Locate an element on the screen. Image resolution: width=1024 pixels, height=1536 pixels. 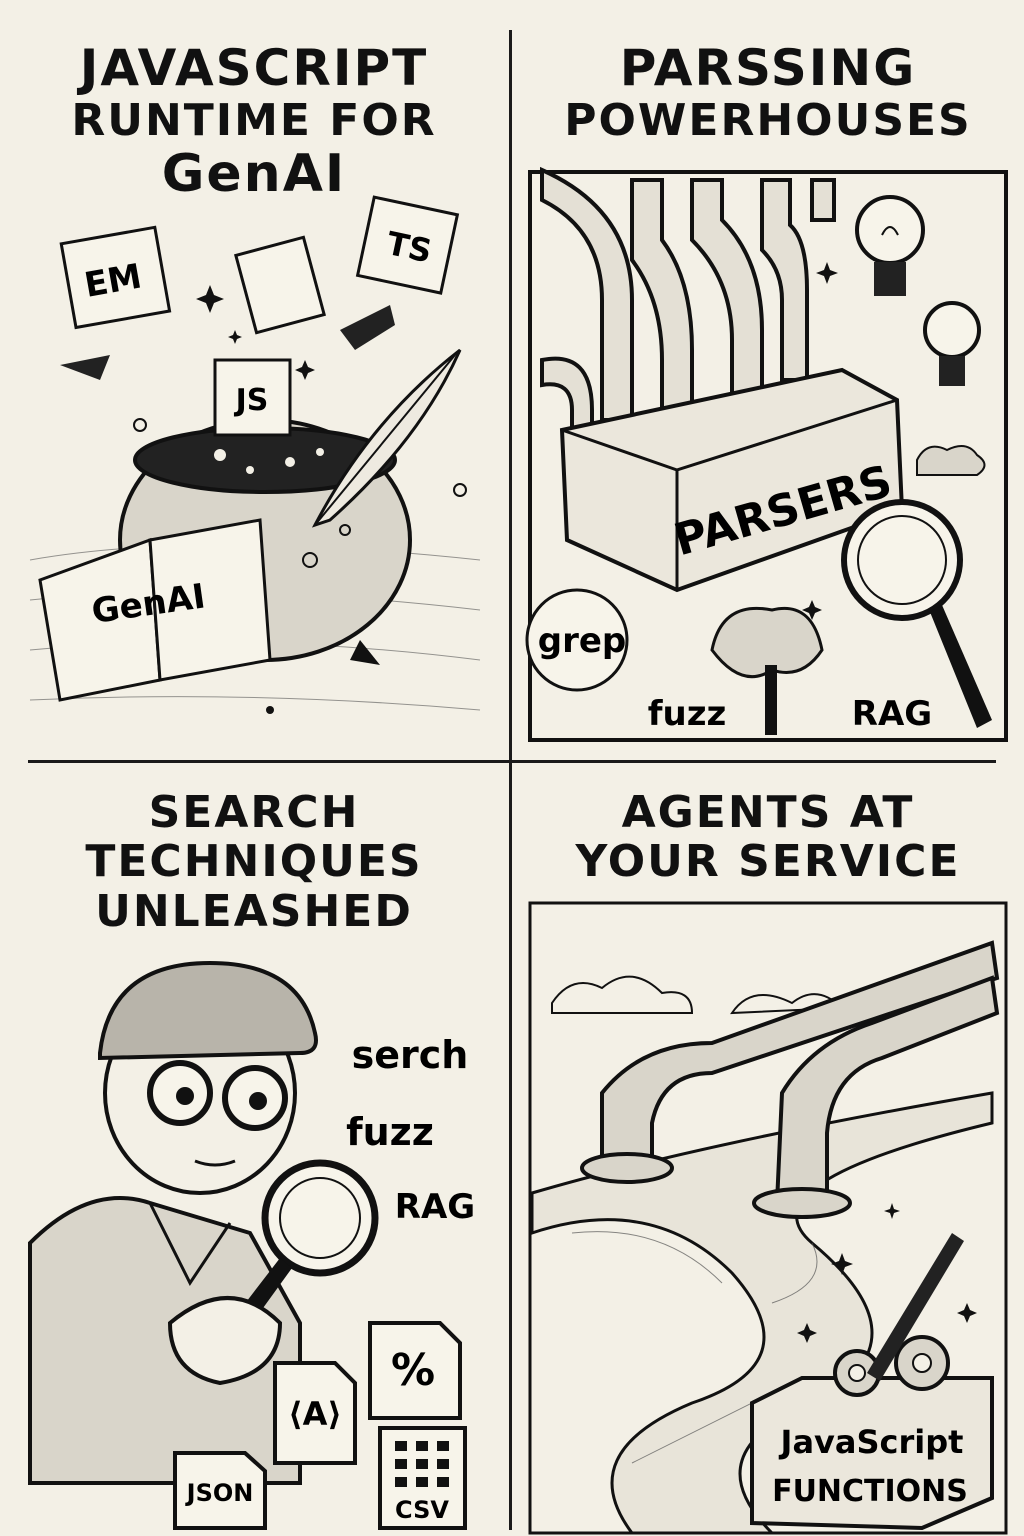
paper-em: EM is located at coordinates (115, 277).